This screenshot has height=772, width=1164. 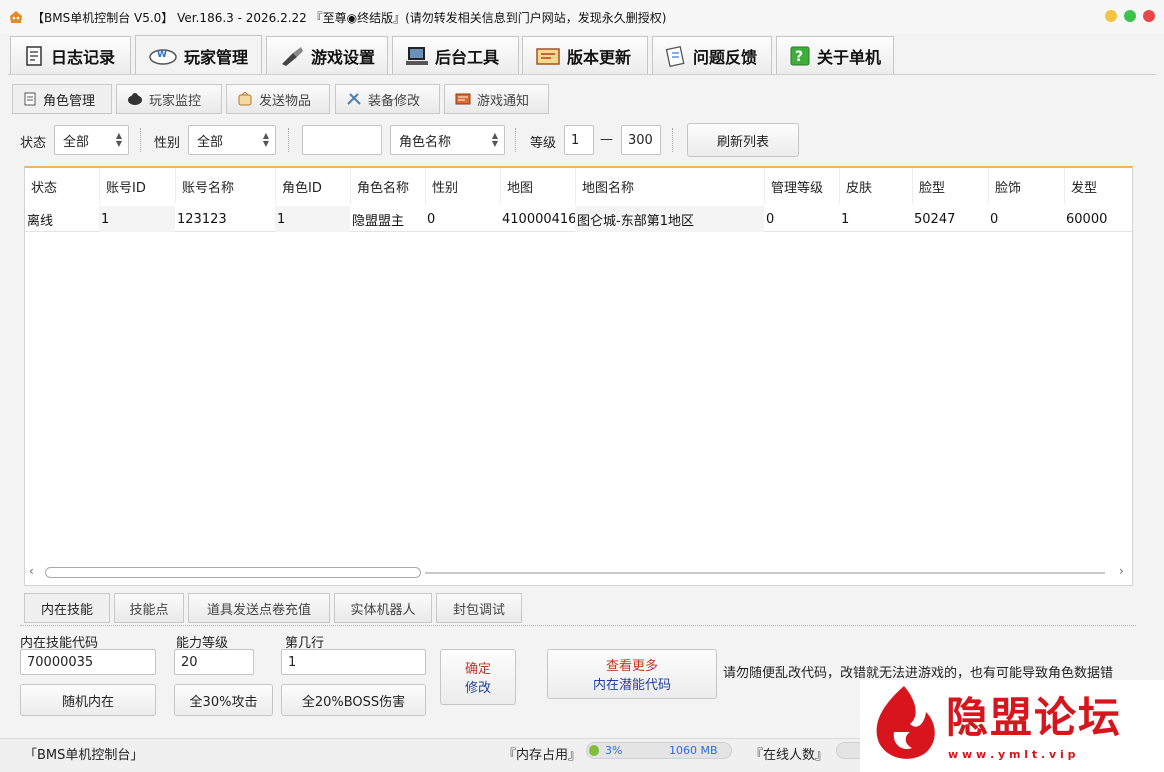 What do you see at coordinates (69, 101) in the screenshot?
I see `sub-tab-label: 角色管理` at bounding box center [69, 101].